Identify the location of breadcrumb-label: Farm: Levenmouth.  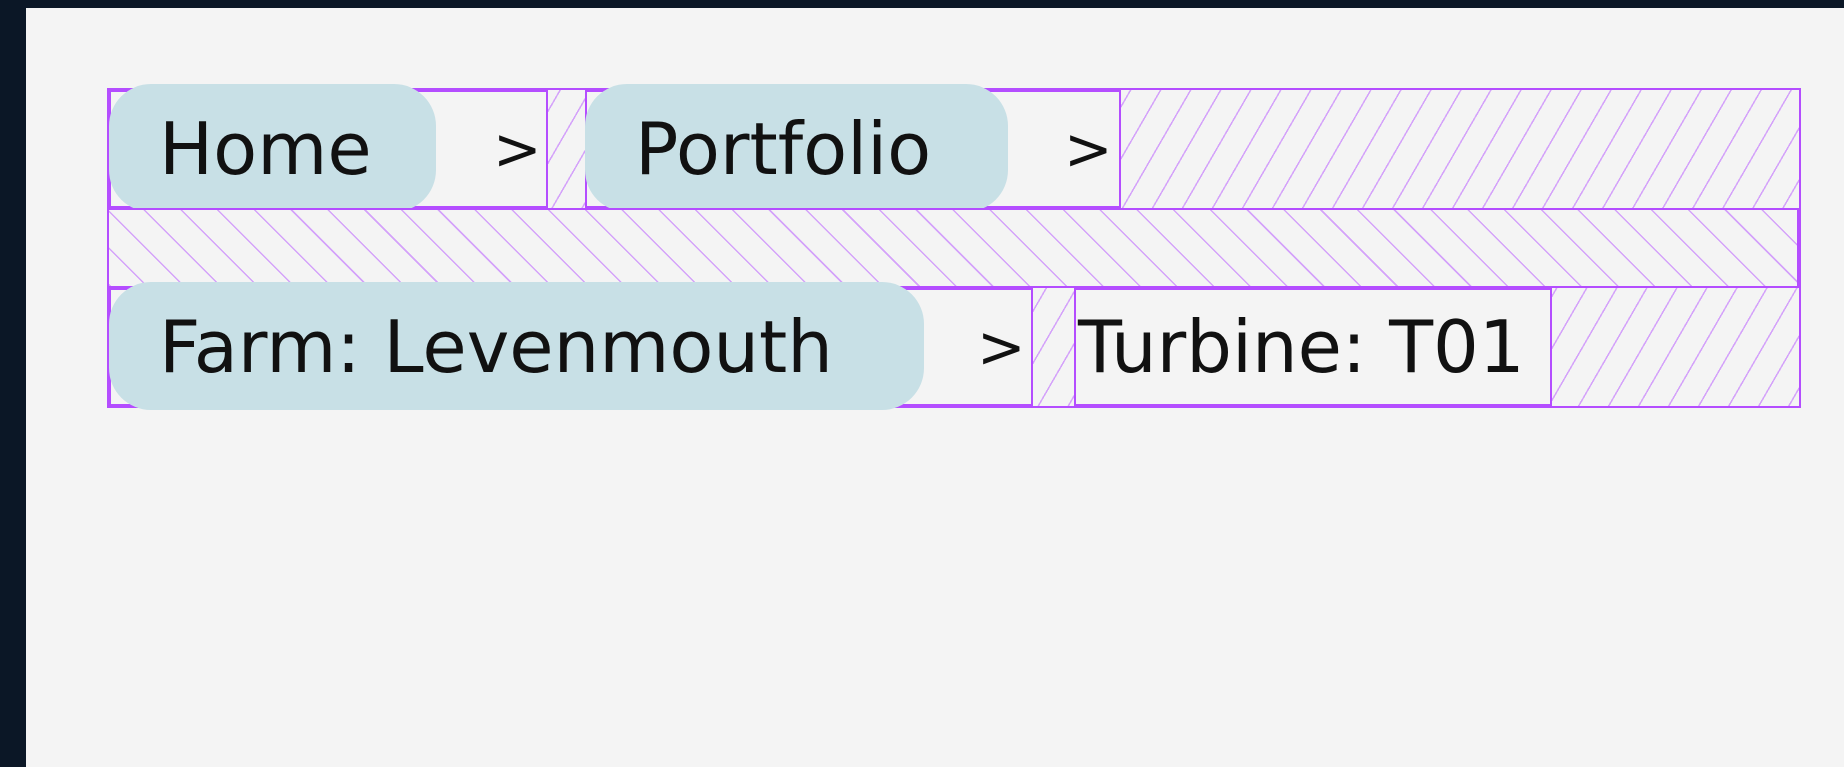
(496, 347).